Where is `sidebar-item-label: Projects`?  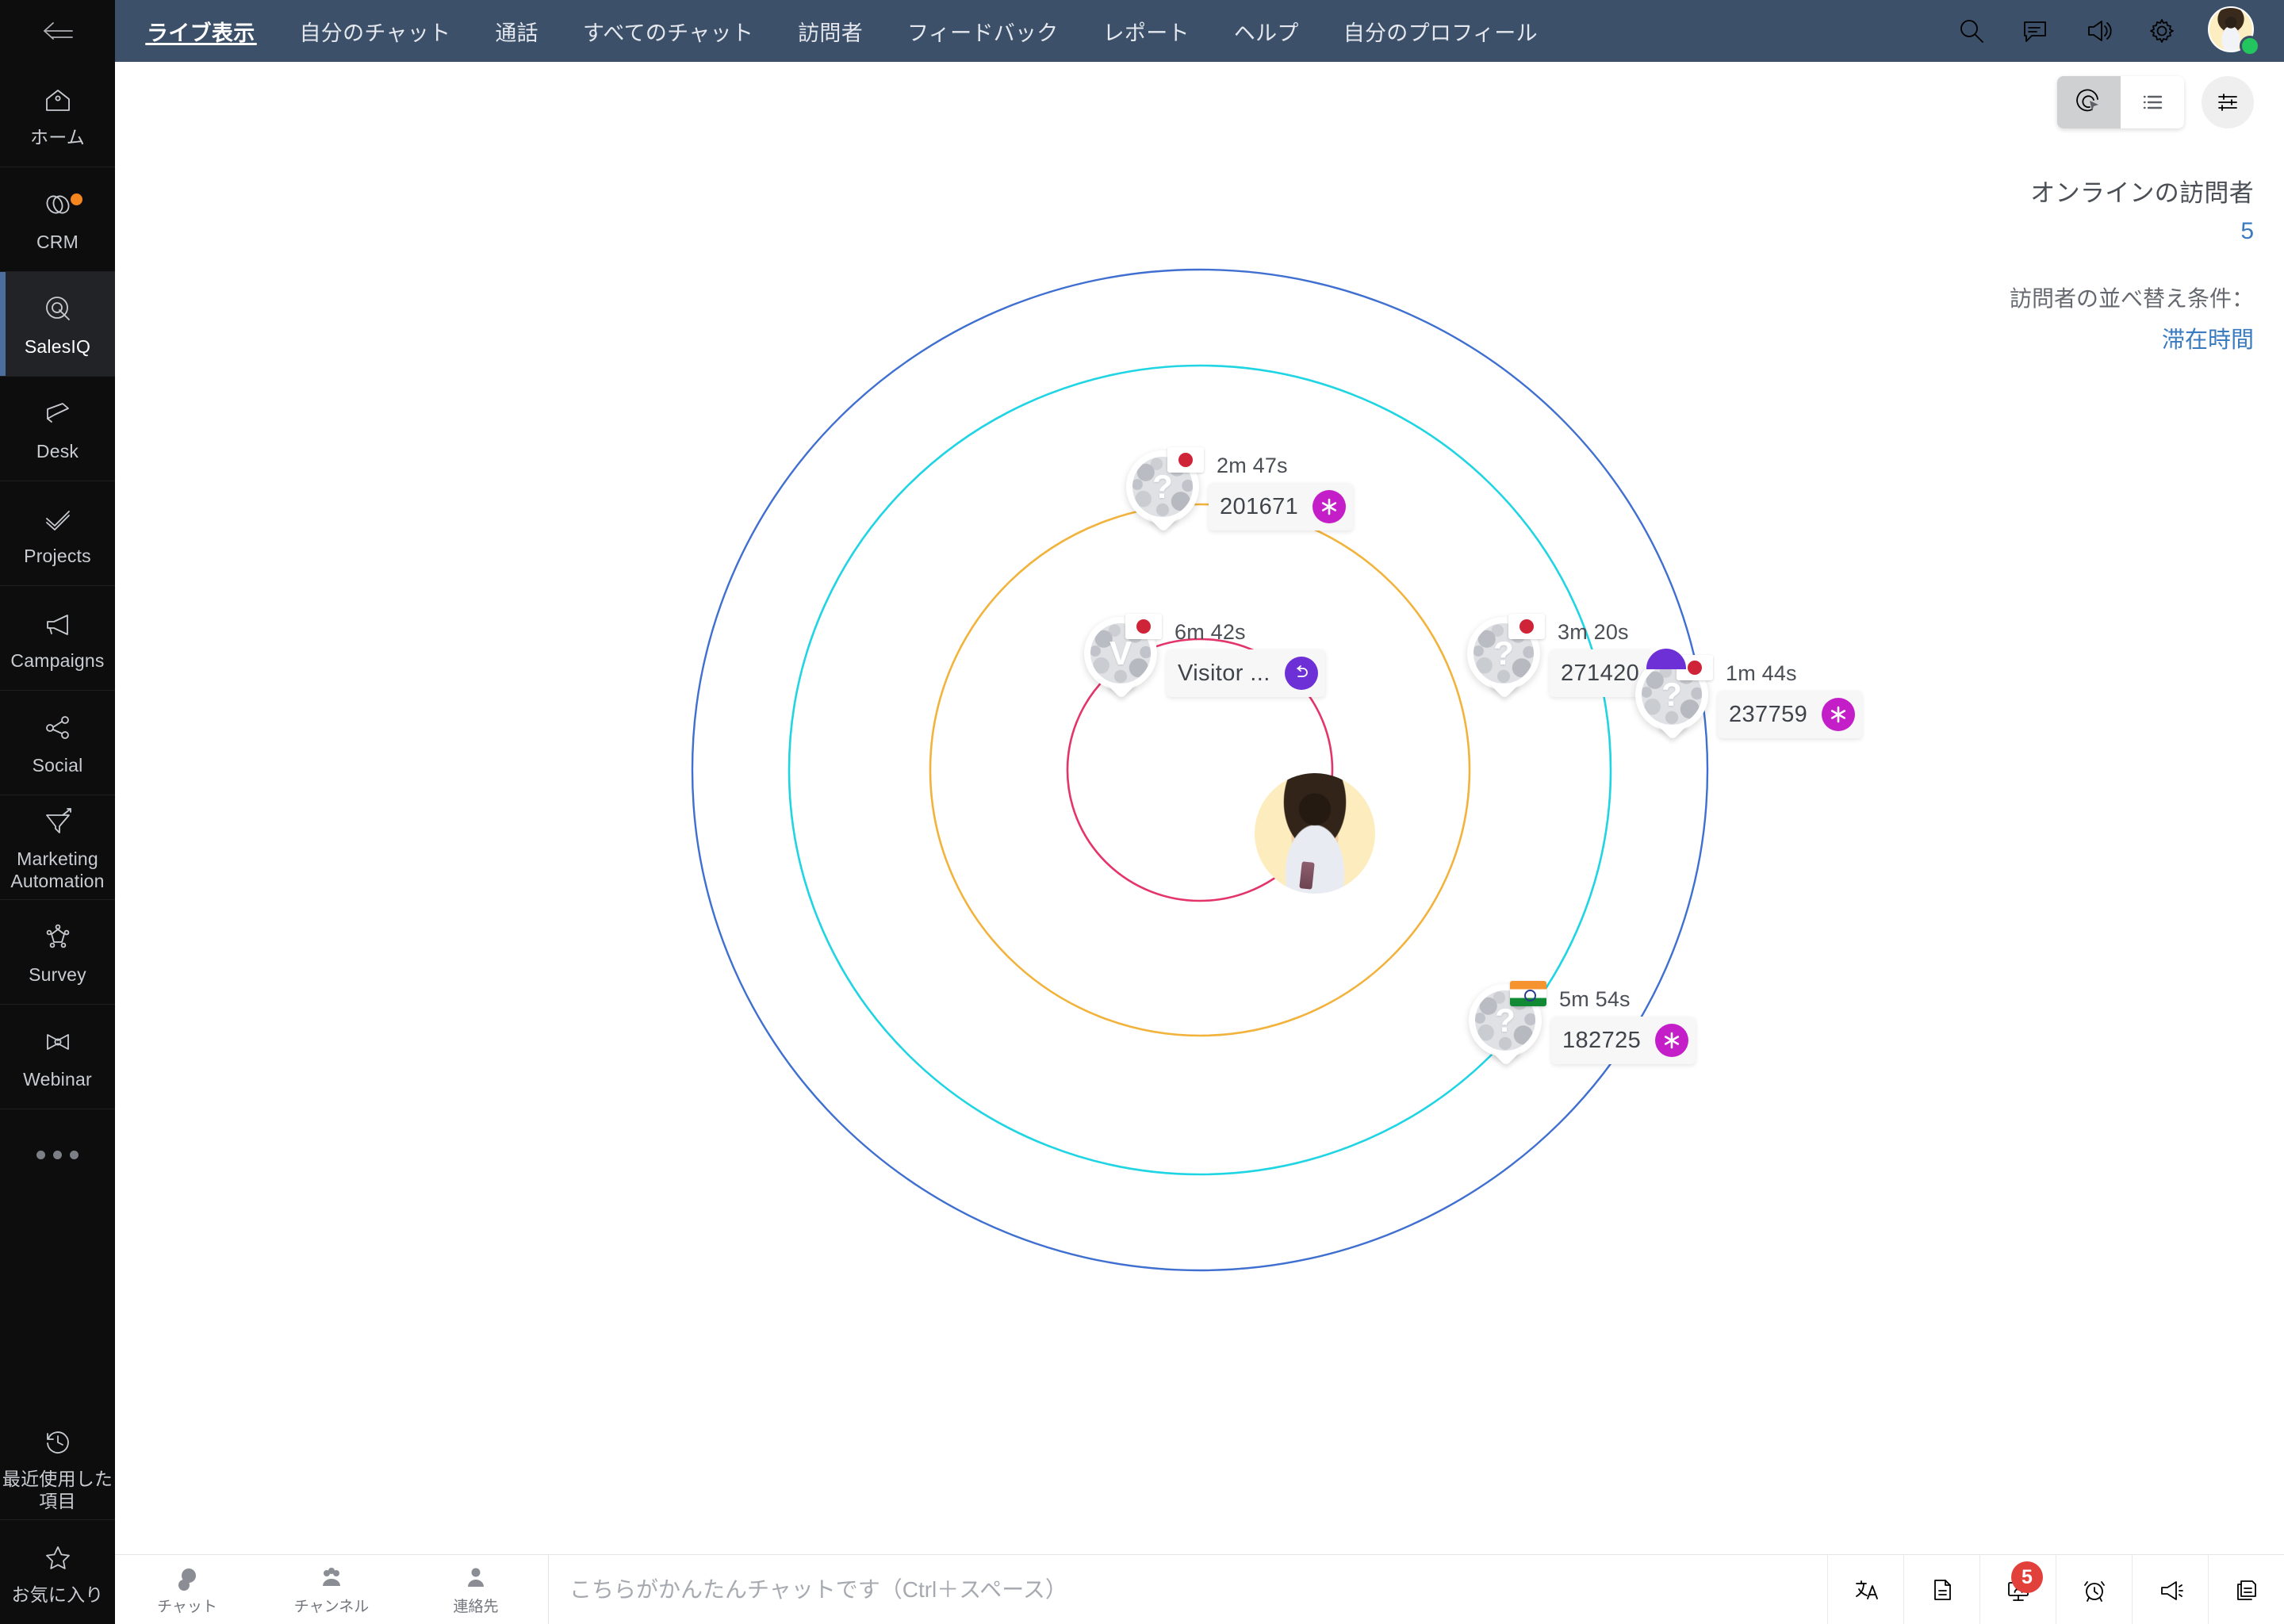 sidebar-item-label: Projects is located at coordinates (57, 556).